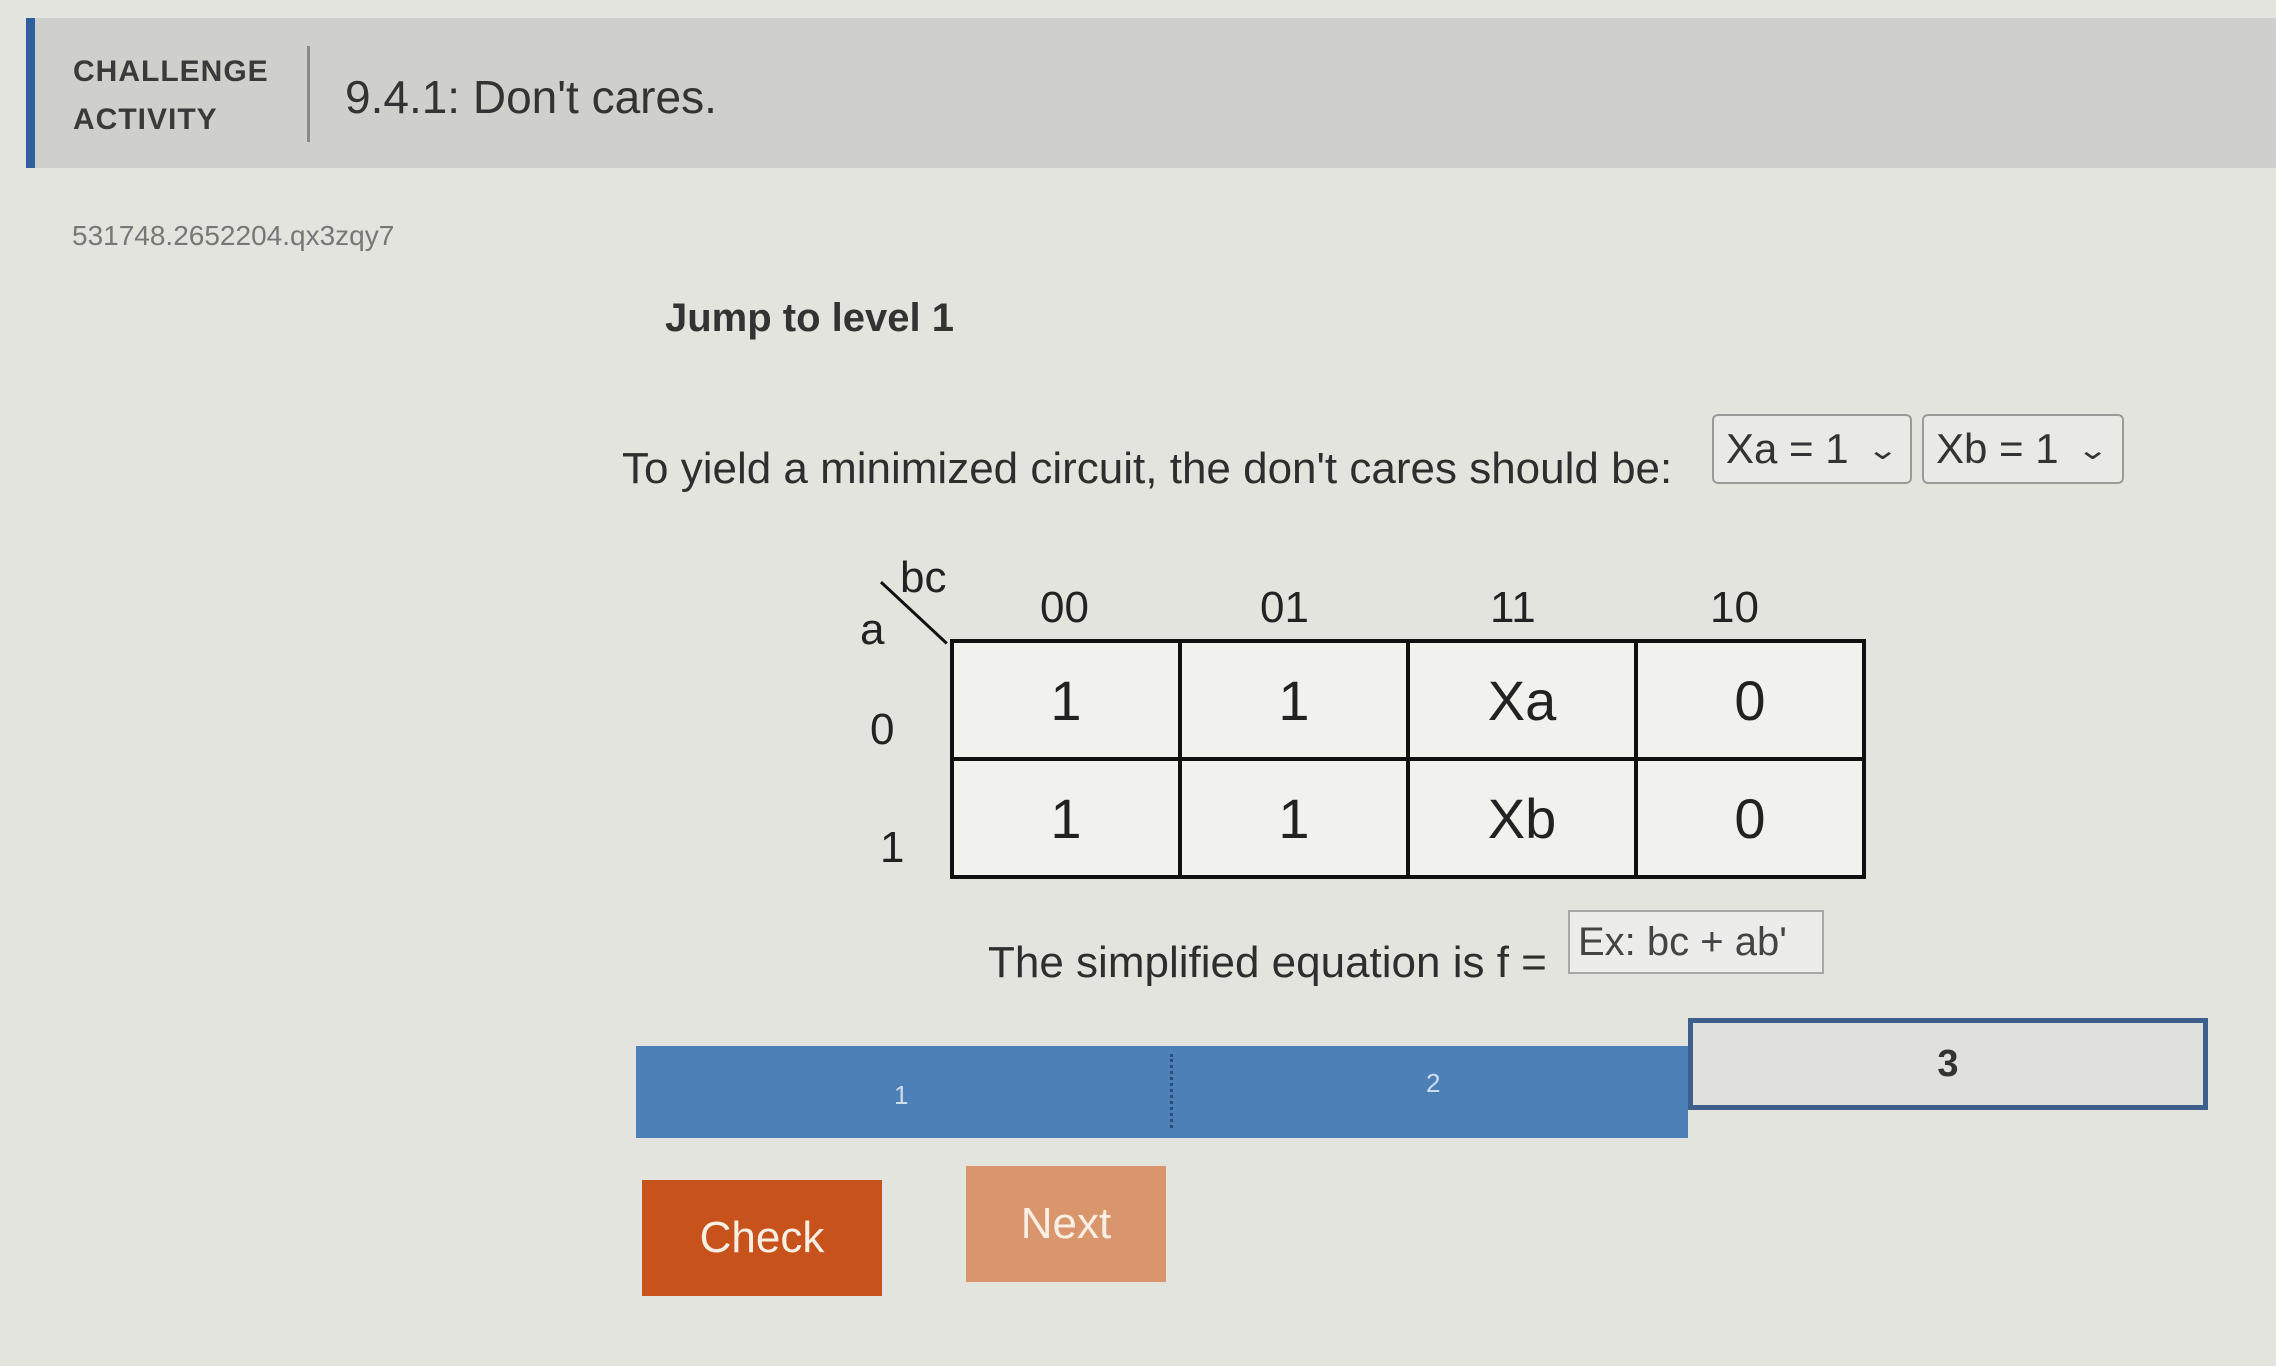  I want to click on level-progress-bar: 1 2 3, so click(1422, 1088).